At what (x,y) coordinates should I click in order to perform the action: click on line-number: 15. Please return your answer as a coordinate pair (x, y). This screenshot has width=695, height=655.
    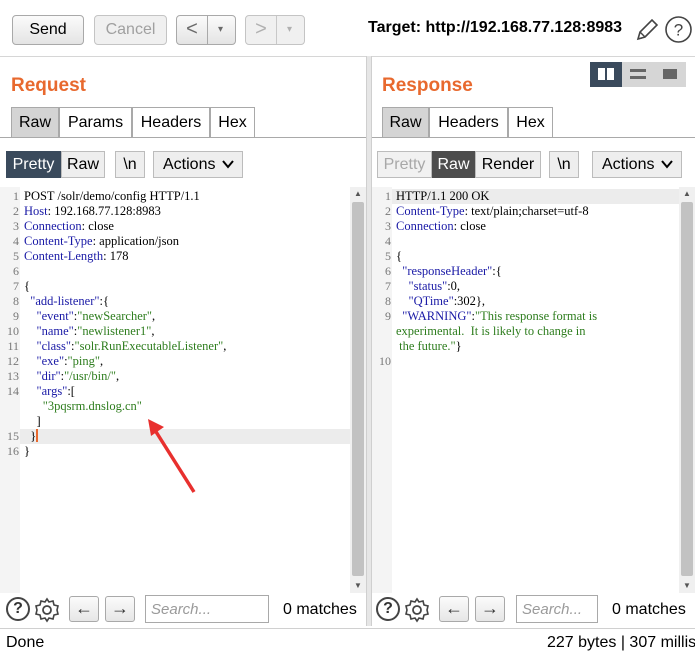
    Looking at the image, I should click on (13, 436).